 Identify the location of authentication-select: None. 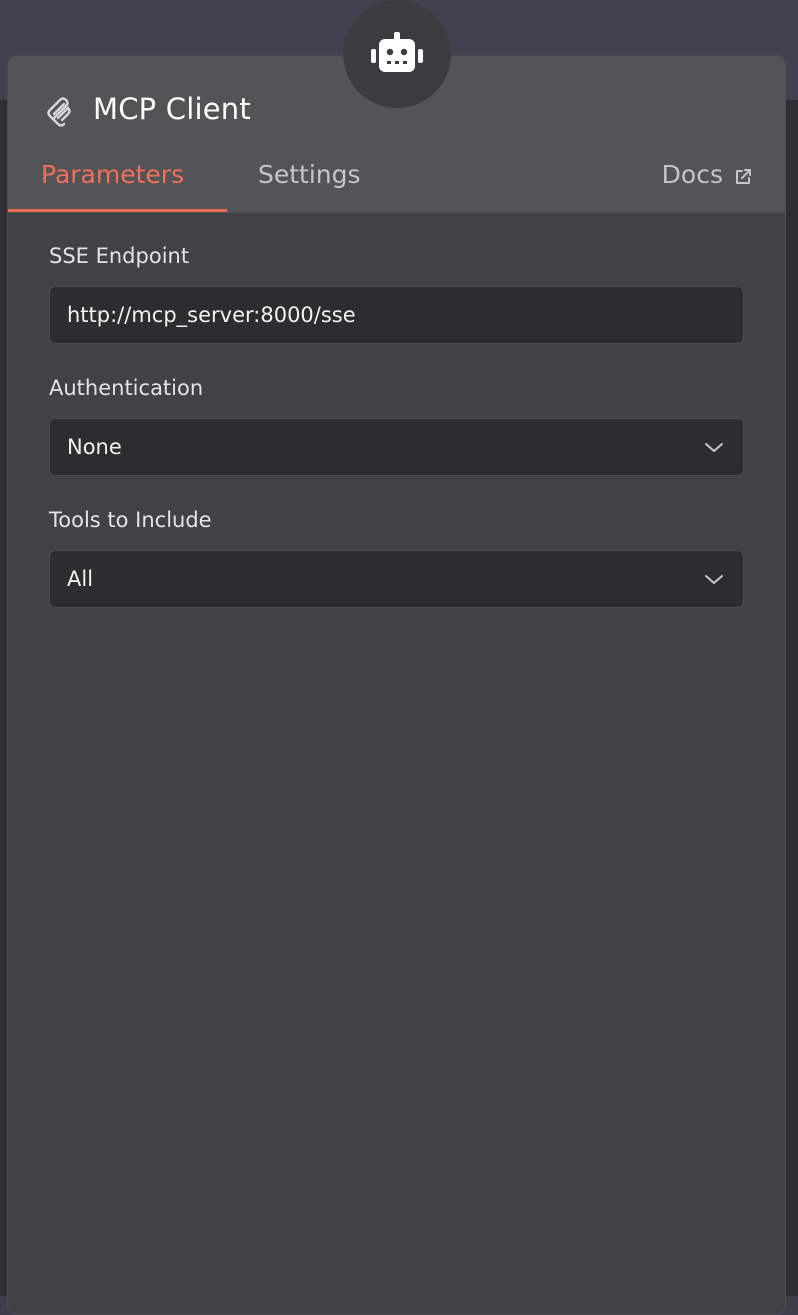
(396, 447).